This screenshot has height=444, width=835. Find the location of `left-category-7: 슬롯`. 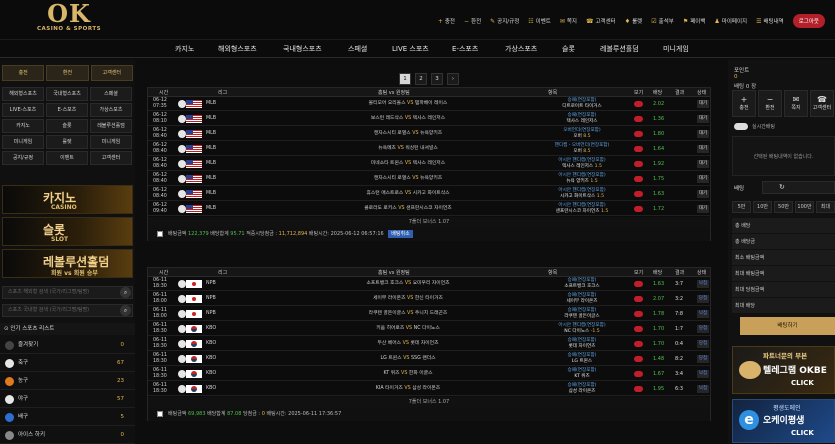

left-category-7: 슬롯 is located at coordinates (67, 126).